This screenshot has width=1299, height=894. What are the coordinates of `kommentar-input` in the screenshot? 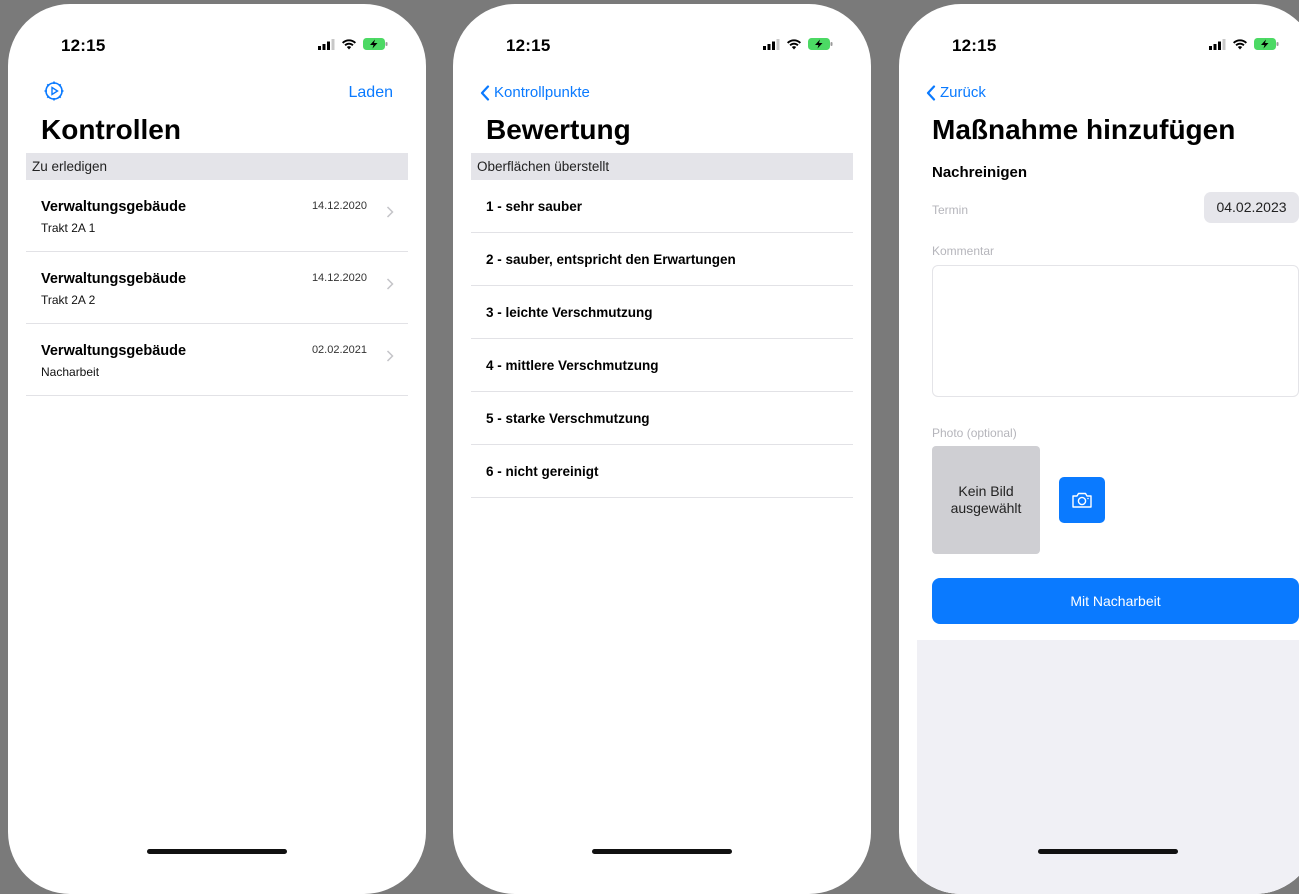 It's located at (1115, 331).